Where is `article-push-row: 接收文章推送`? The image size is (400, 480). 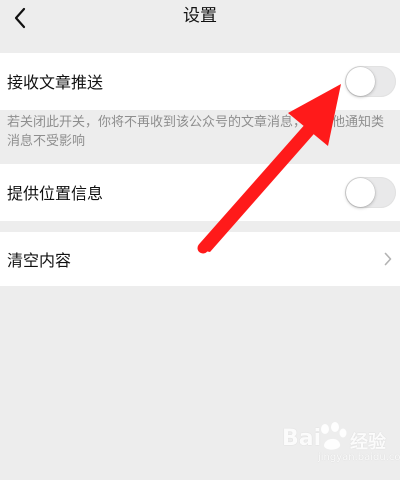 article-push-row: 接收文章推送 is located at coordinates (200, 81).